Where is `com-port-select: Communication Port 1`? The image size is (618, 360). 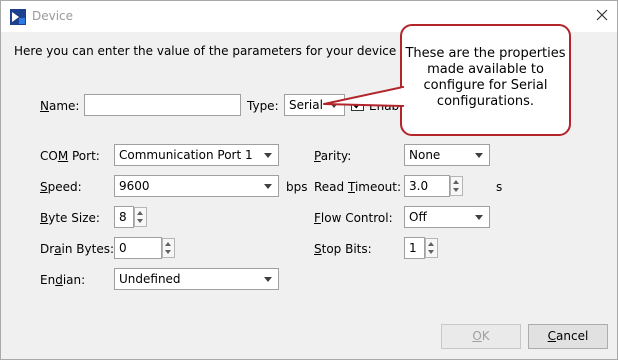 com-port-select: Communication Port 1 is located at coordinates (196, 155).